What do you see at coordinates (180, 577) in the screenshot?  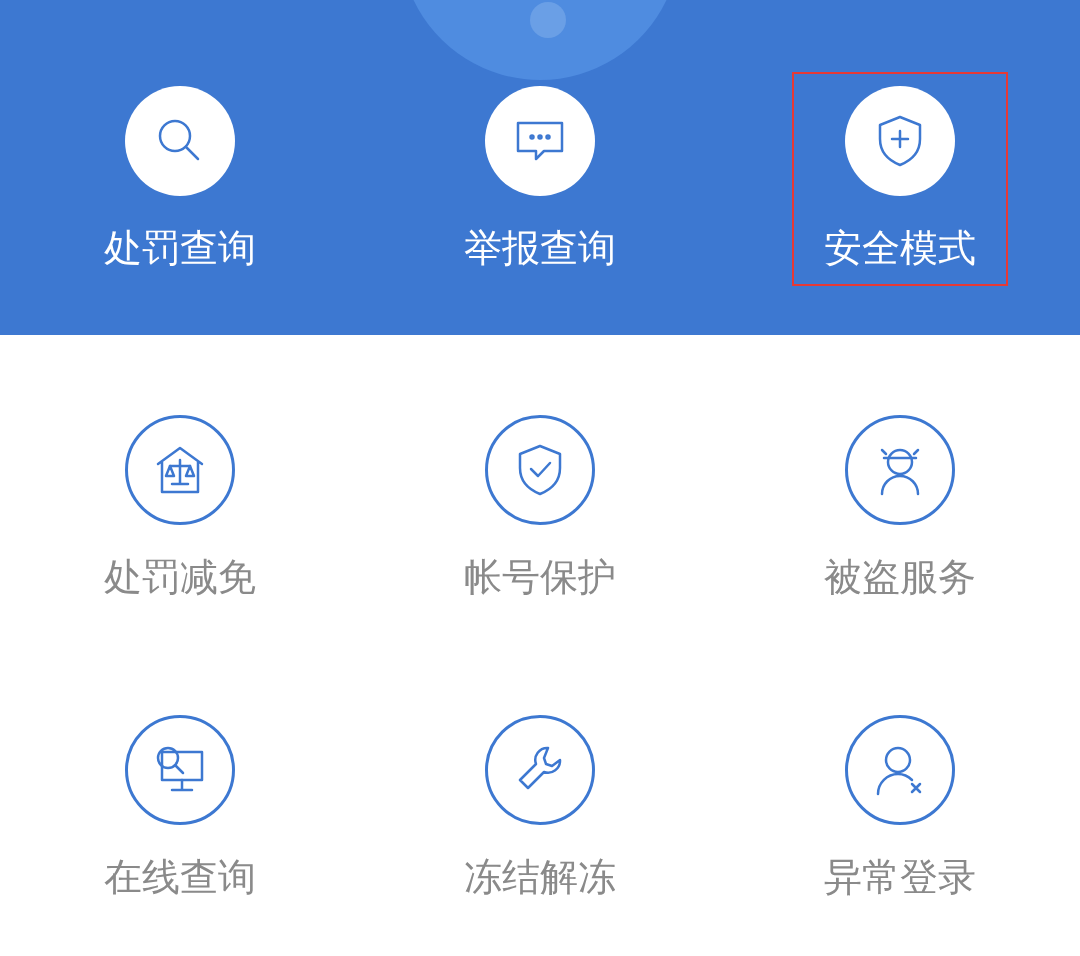 I see `service-label: 处罚减免` at bounding box center [180, 577].